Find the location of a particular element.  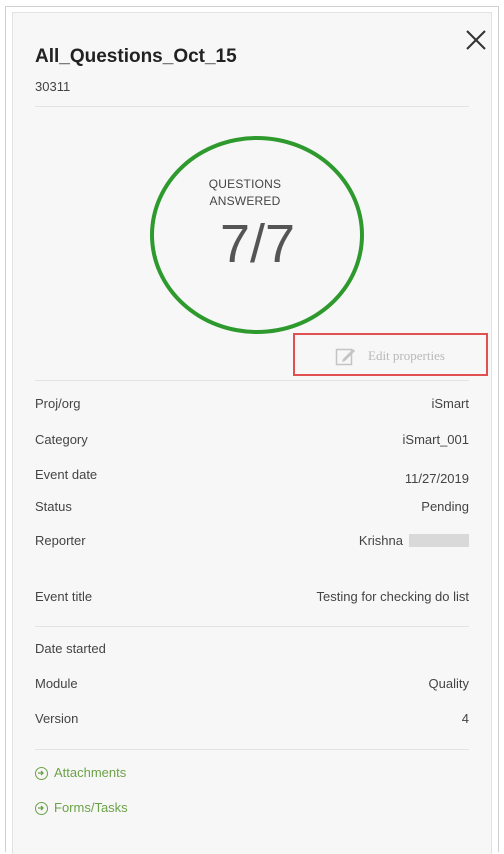

property-key: Reporter is located at coordinates (60, 540).